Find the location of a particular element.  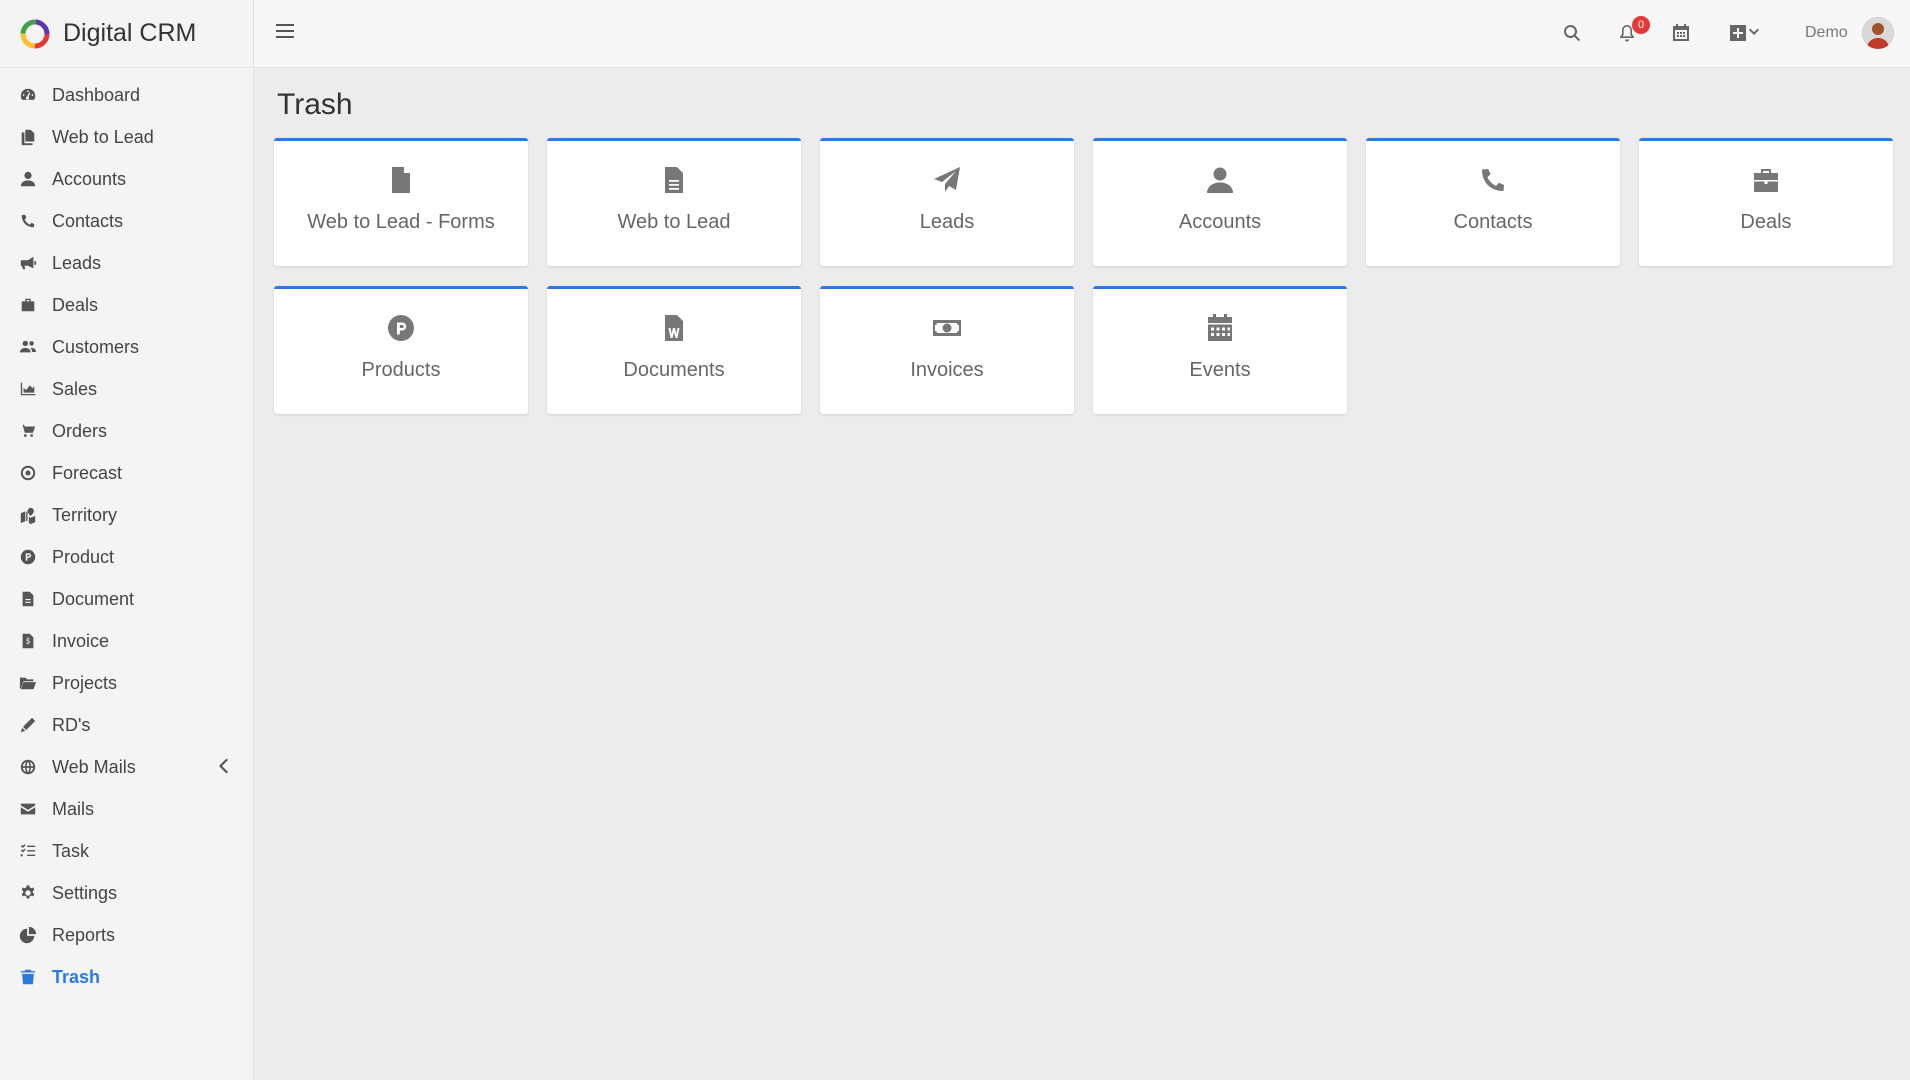

trash-card-leads: Leads is located at coordinates (947, 202).